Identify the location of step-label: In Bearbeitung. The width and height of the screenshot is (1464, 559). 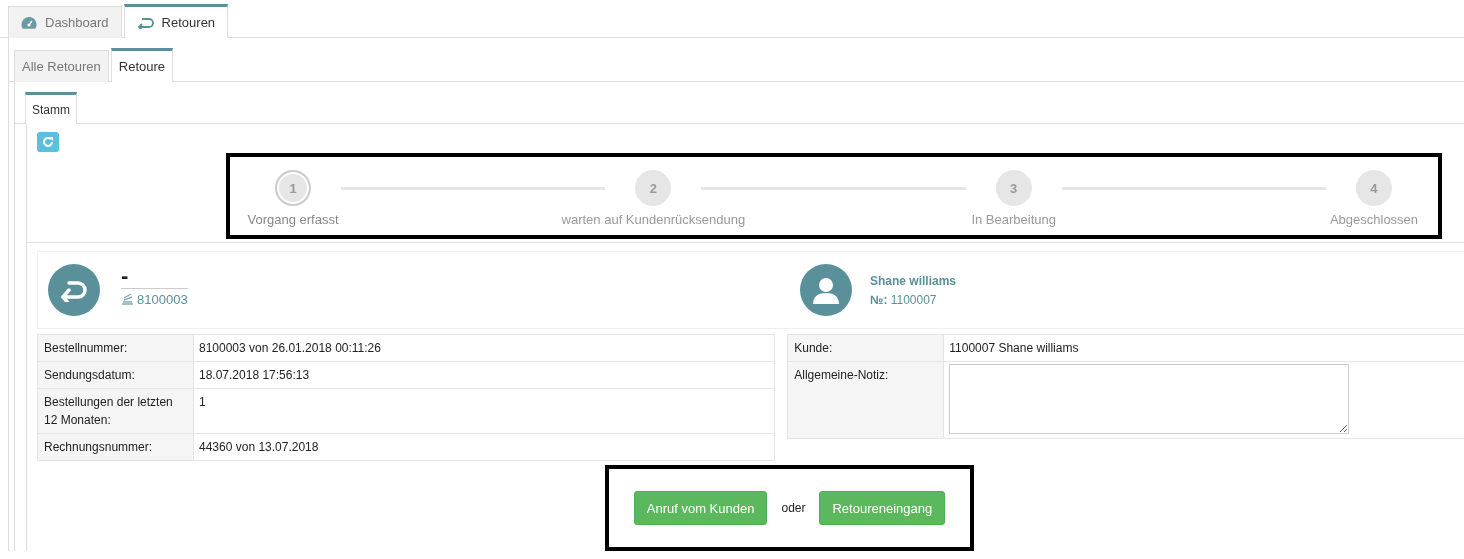
(1013, 219).